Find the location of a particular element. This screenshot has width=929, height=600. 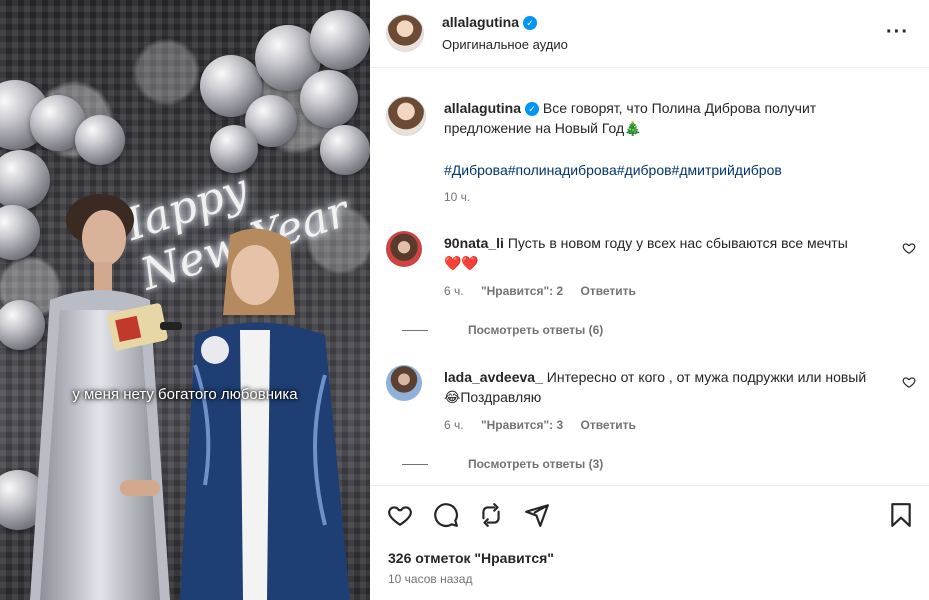

video-caption: у меня нету богатого любовника is located at coordinates (185, 394).